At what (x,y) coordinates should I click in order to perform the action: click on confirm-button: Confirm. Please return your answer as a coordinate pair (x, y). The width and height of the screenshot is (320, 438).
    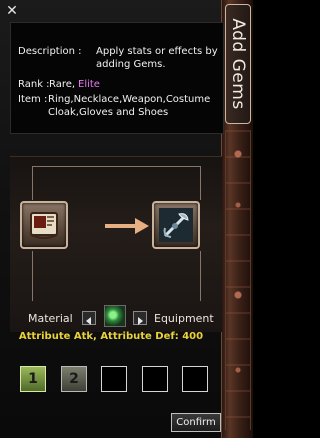
    Looking at the image, I should click on (196, 422).